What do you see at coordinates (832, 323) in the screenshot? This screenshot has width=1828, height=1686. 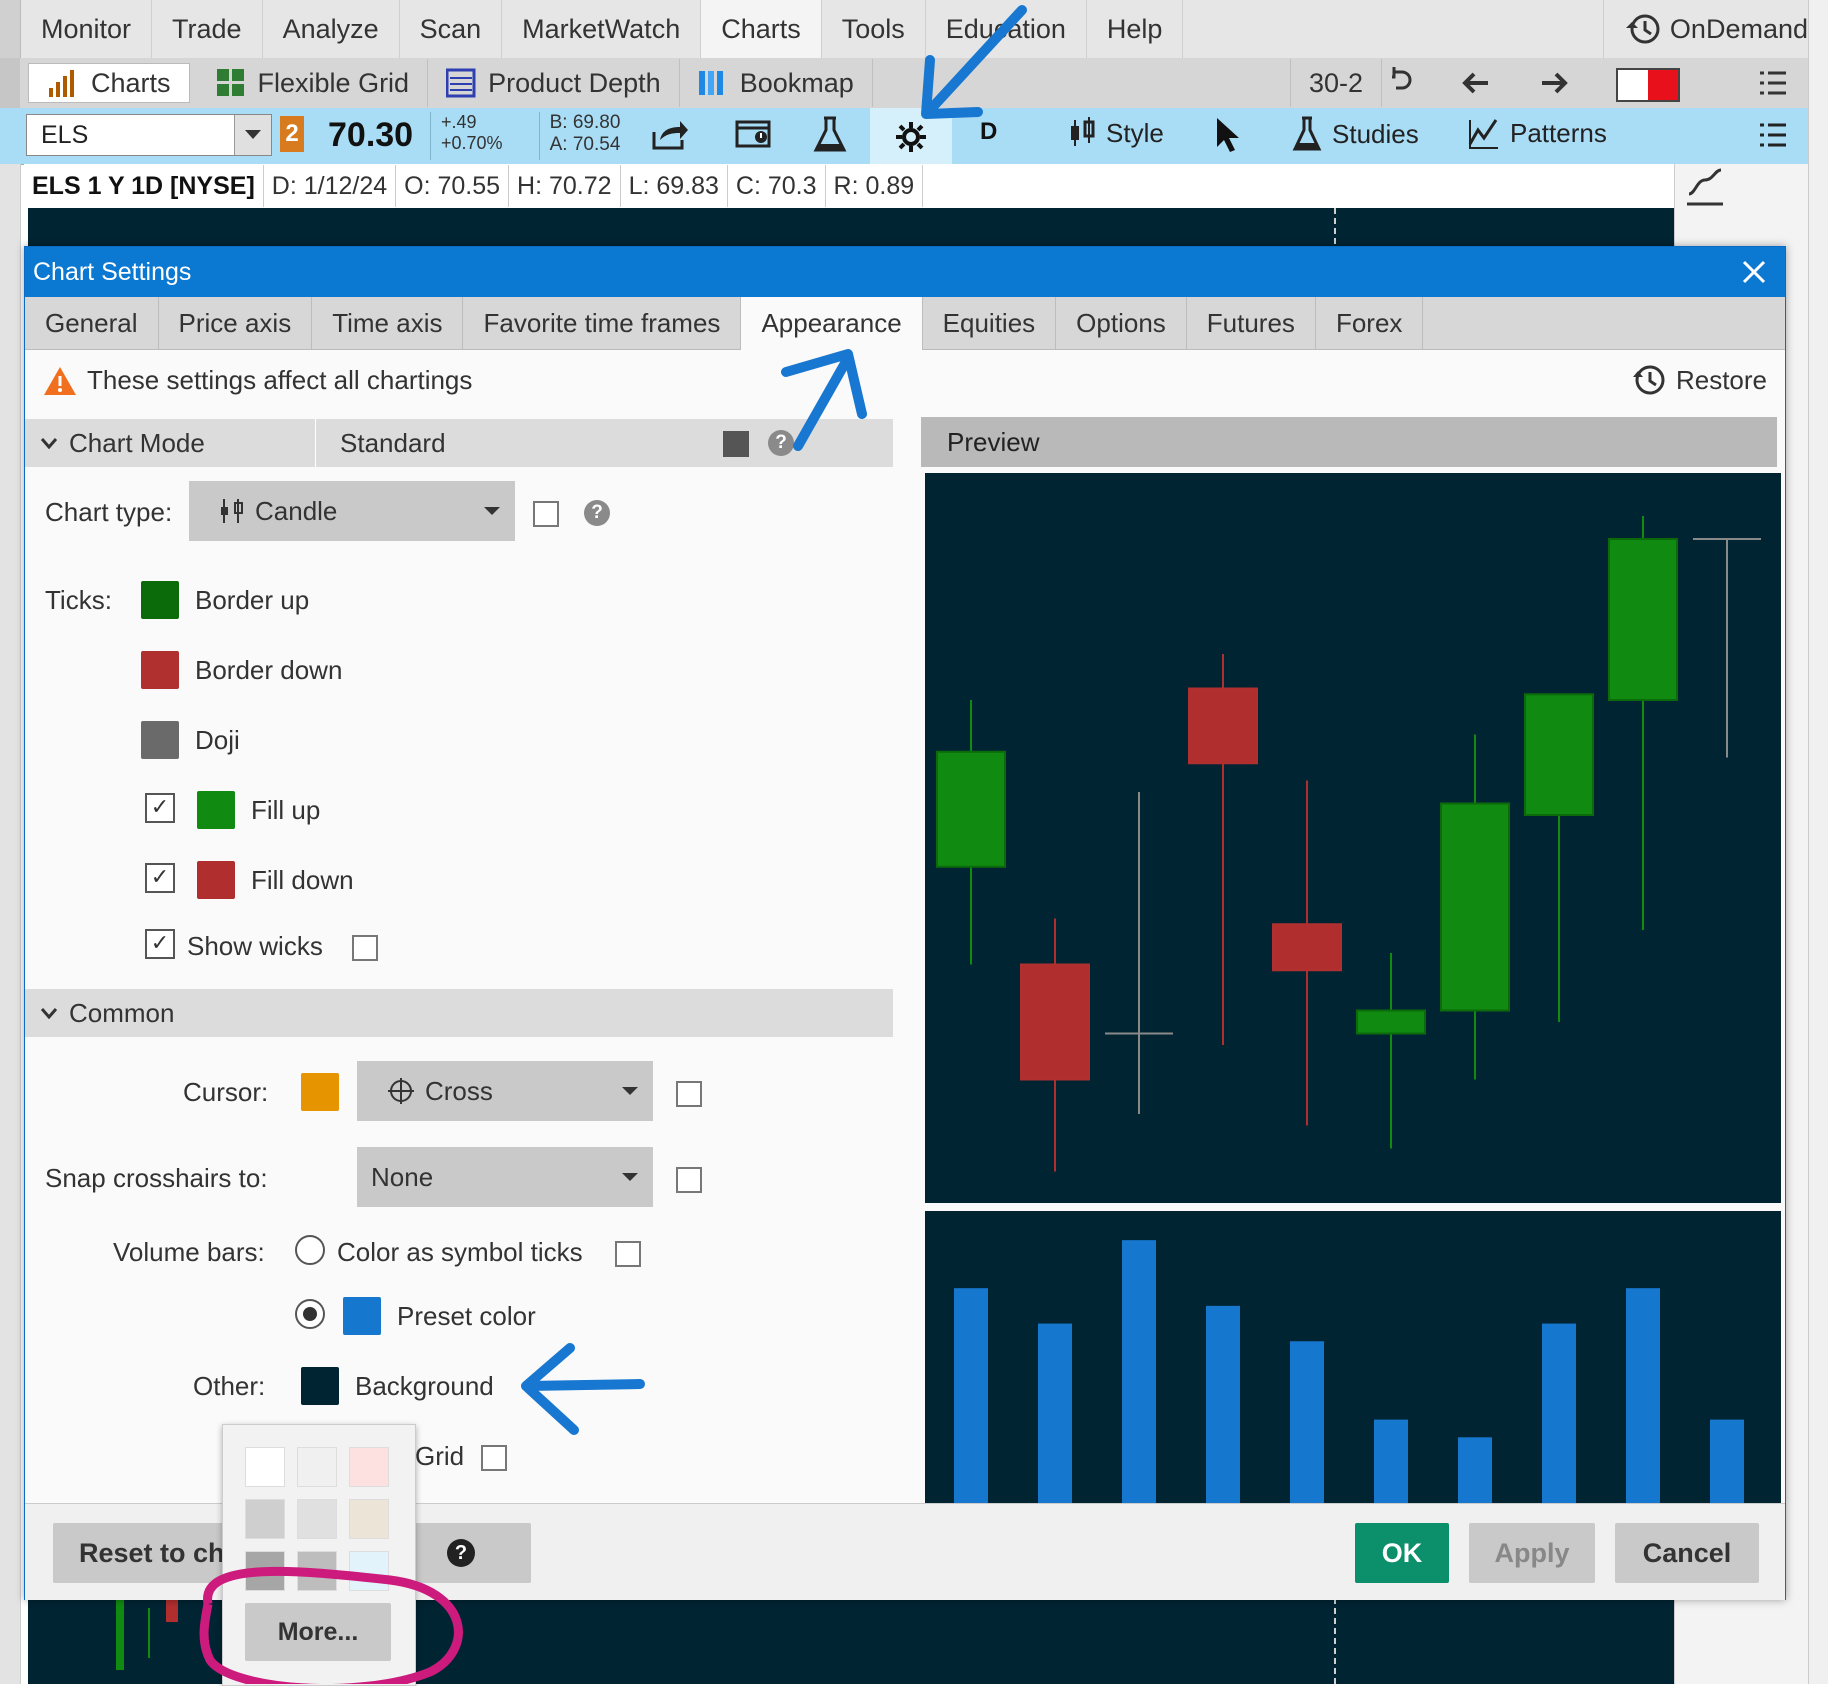 I see `tab-appearance: Appearance` at bounding box center [832, 323].